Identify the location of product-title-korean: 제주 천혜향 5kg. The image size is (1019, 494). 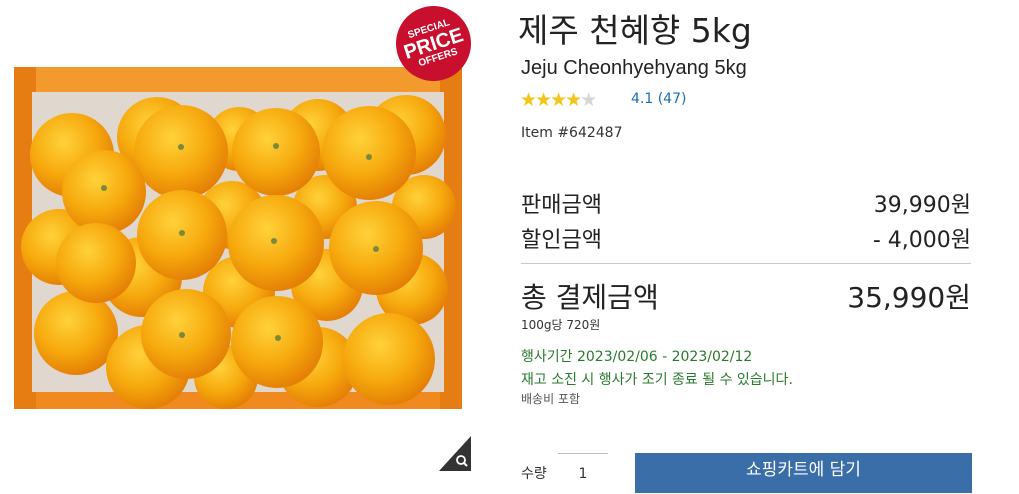
(635, 30).